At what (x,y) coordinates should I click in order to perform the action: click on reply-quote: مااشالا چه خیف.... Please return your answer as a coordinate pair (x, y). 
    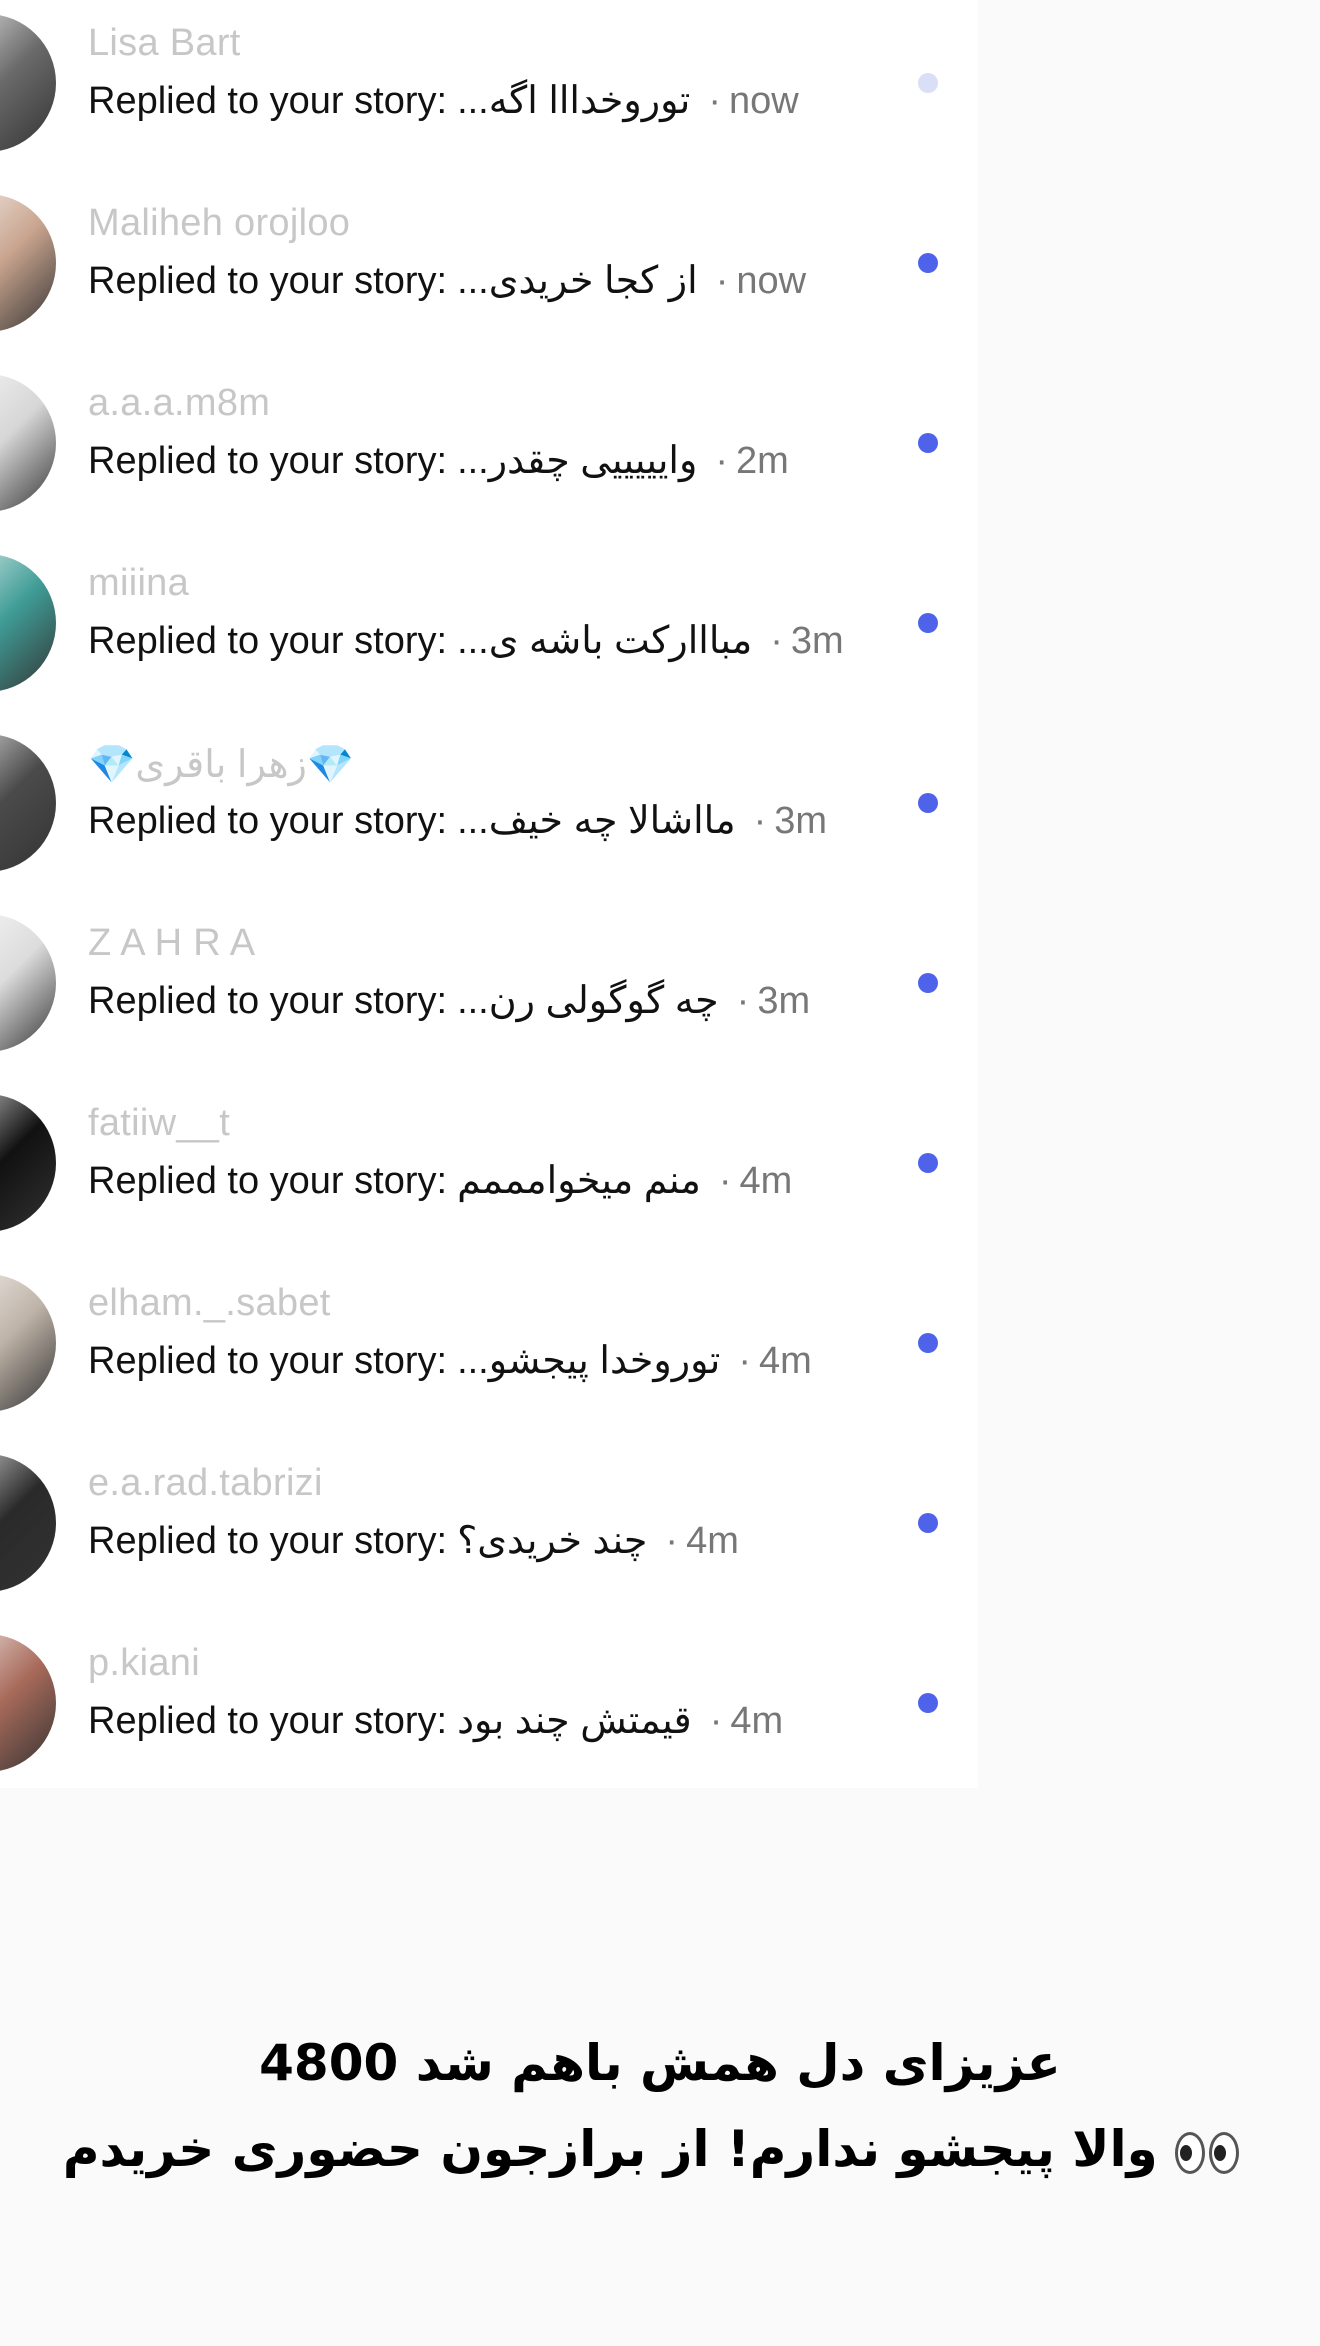
    Looking at the image, I should click on (596, 821).